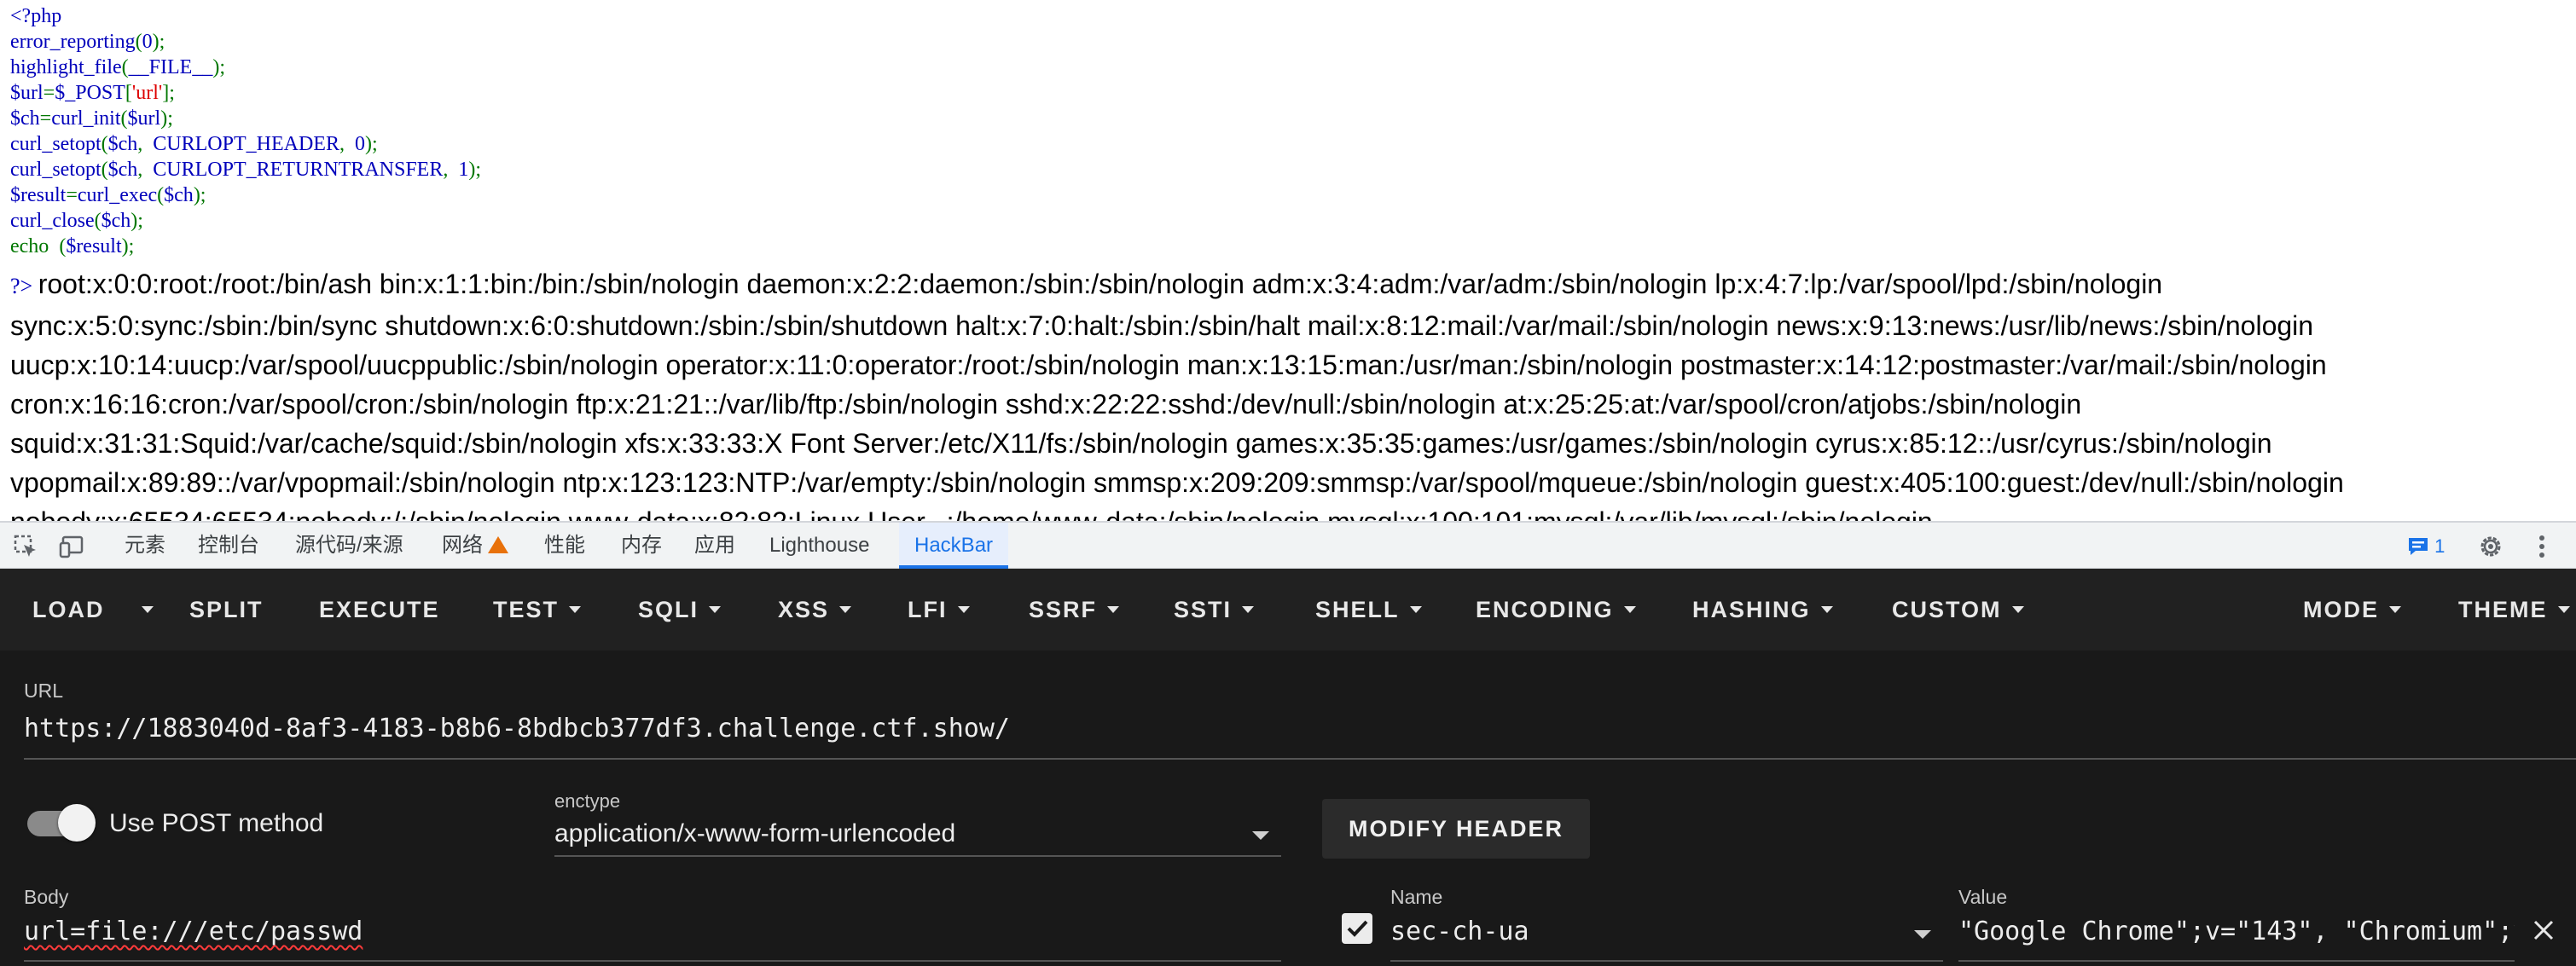 The height and width of the screenshot is (966, 2576). Describe the element at coordinates (122, 144) in the screenshot. I see `code-token: $ch` at that location.